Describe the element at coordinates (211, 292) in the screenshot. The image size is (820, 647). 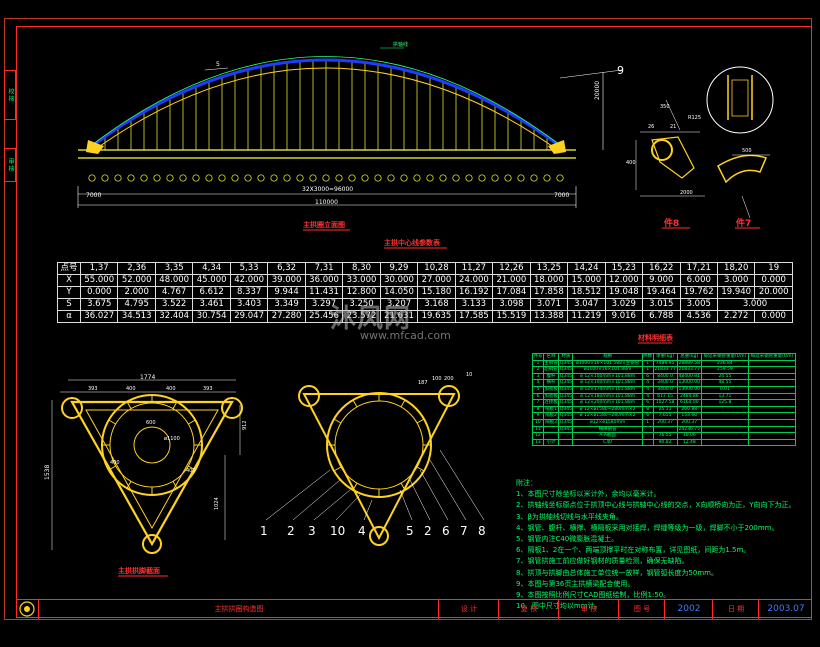
I see `param-cell: 6.612` at that location.